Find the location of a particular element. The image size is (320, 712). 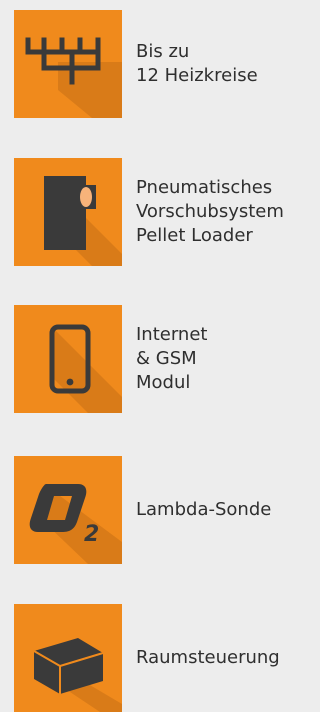

internet-gsm-label: Internet & GSM Modul is located at coordinates (171, 359).